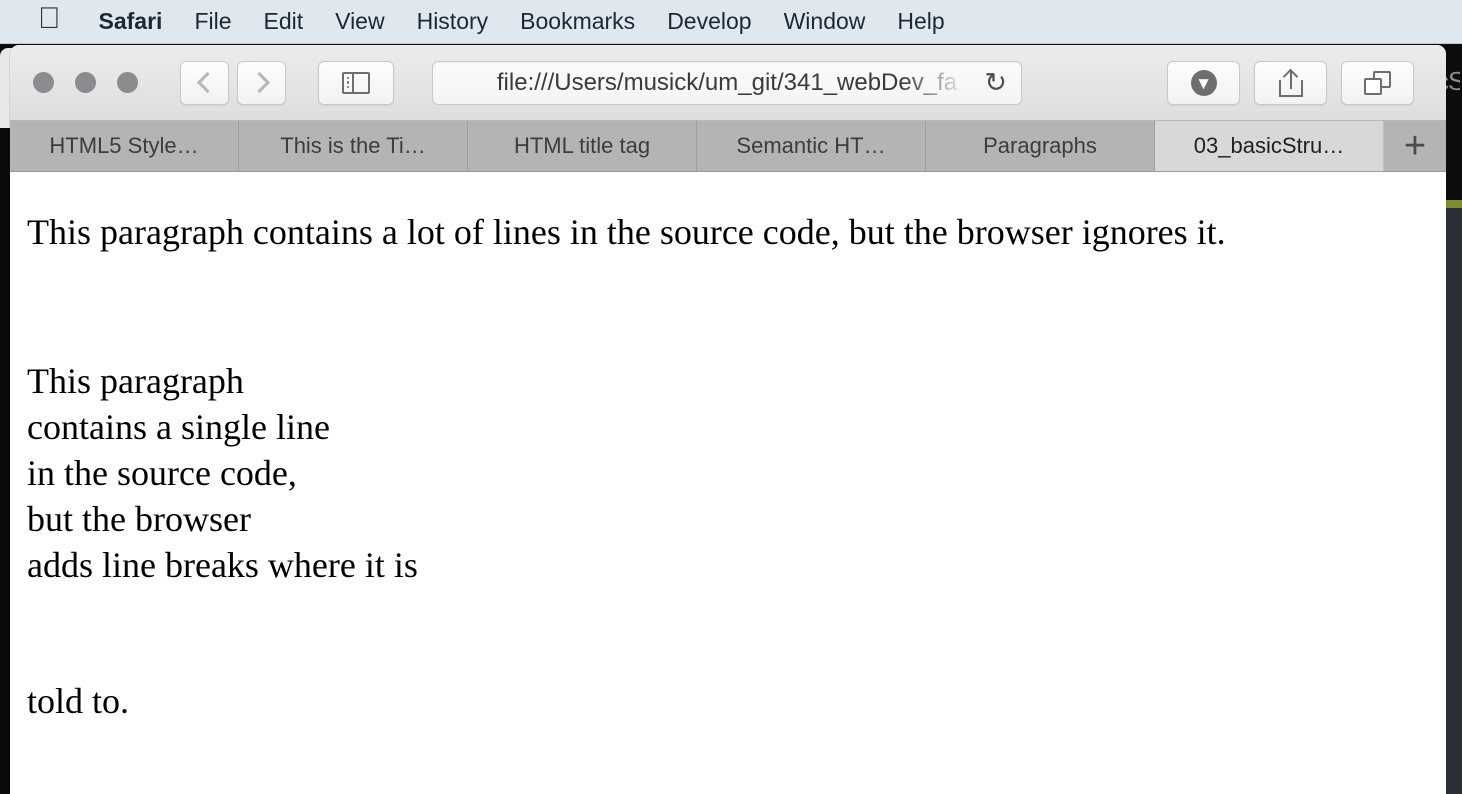 This screenshot has height=794, width=1462. I want to click on reload-icon: ↻, so click(995, 83).